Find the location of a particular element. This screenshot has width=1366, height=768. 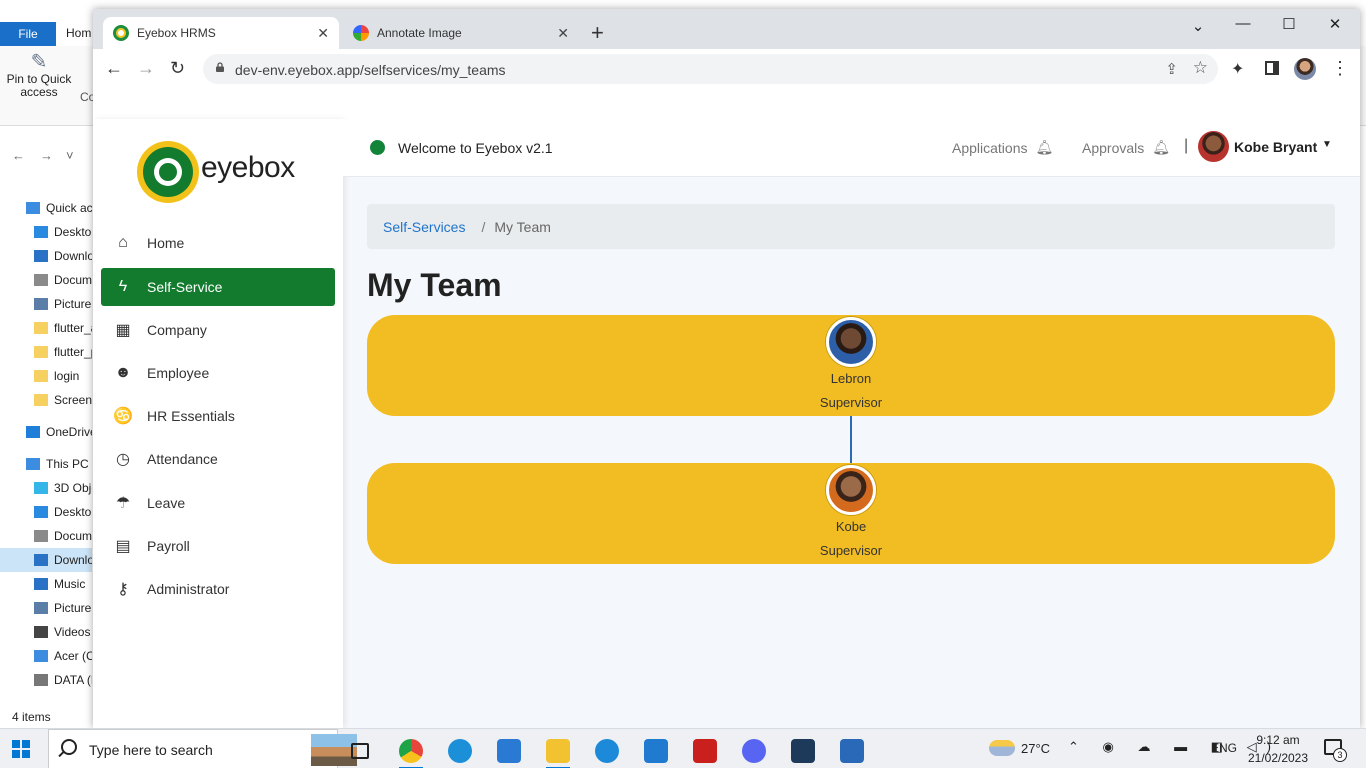

nav-tree-item: Acer (C is located at coordinates (46, 656).